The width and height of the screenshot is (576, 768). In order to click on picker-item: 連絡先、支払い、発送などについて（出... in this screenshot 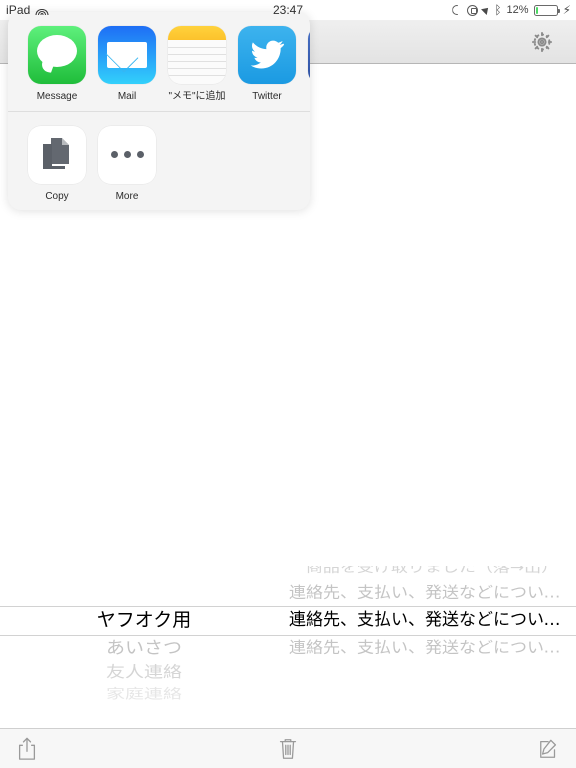, I will do `click(432, 648)`.